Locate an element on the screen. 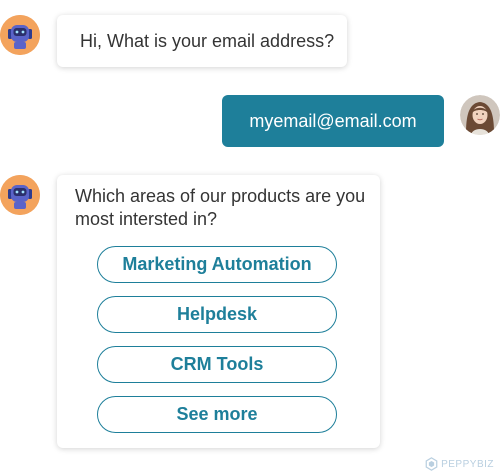 This screenshot has width=500, height=476. brand-logo-text: PEPPYBIZ is located at coordinates (467, 464).